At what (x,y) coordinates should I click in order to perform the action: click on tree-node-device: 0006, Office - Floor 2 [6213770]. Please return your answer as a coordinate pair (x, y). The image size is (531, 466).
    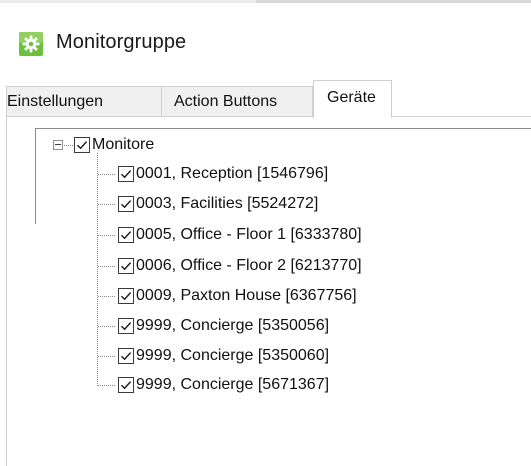
    Looking at the image, I should click on (249, 266).